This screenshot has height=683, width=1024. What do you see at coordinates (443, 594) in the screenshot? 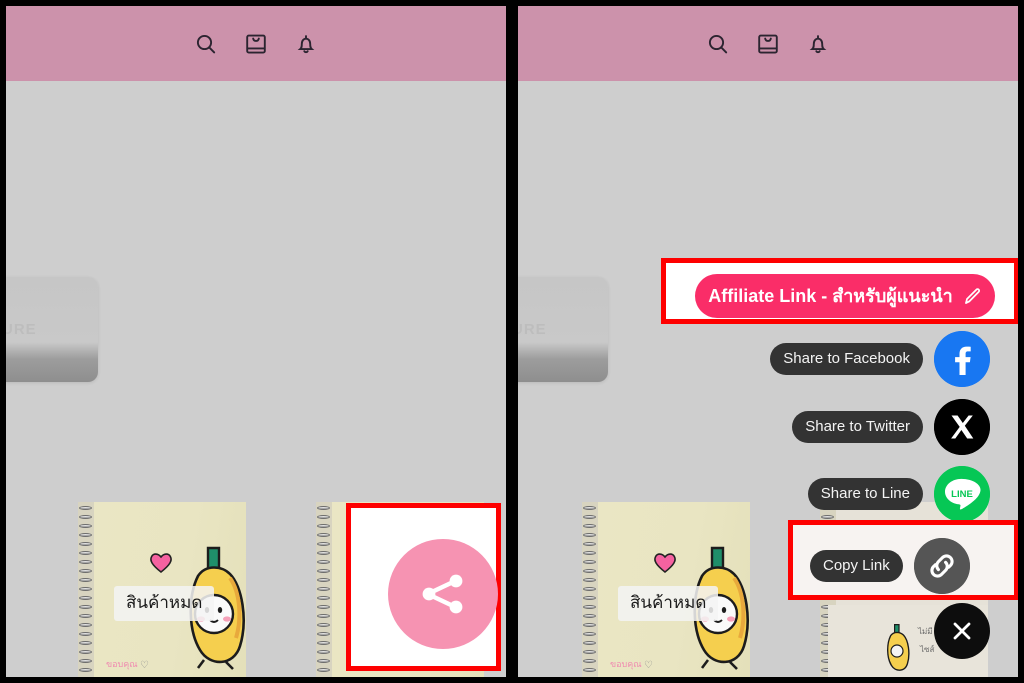
I see `share-fab` at bounding box center [443, 594].